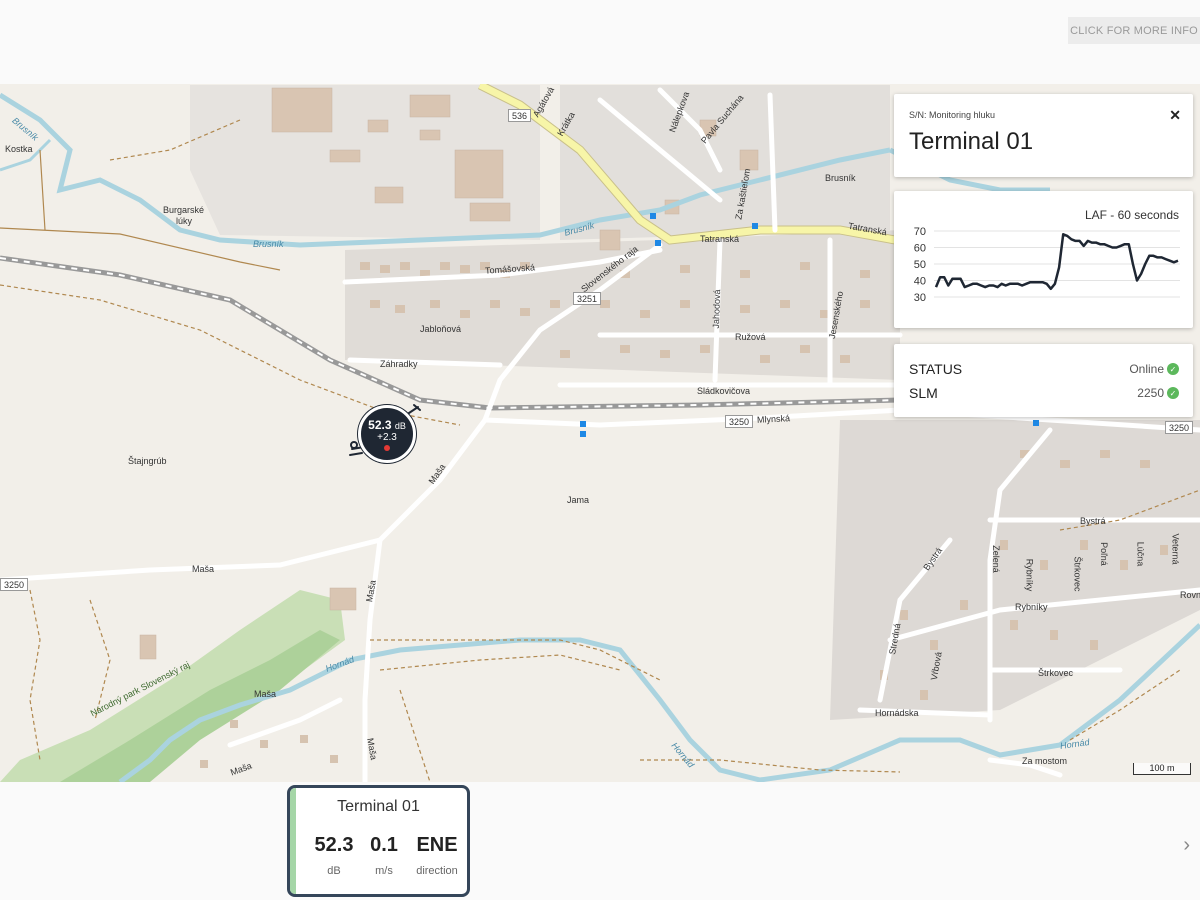 This screenshot has width=1200, height=900. I want to click on laf-chart-card: LAF - 60 seconds 30 40 50 60 70, so click(1043, 259).